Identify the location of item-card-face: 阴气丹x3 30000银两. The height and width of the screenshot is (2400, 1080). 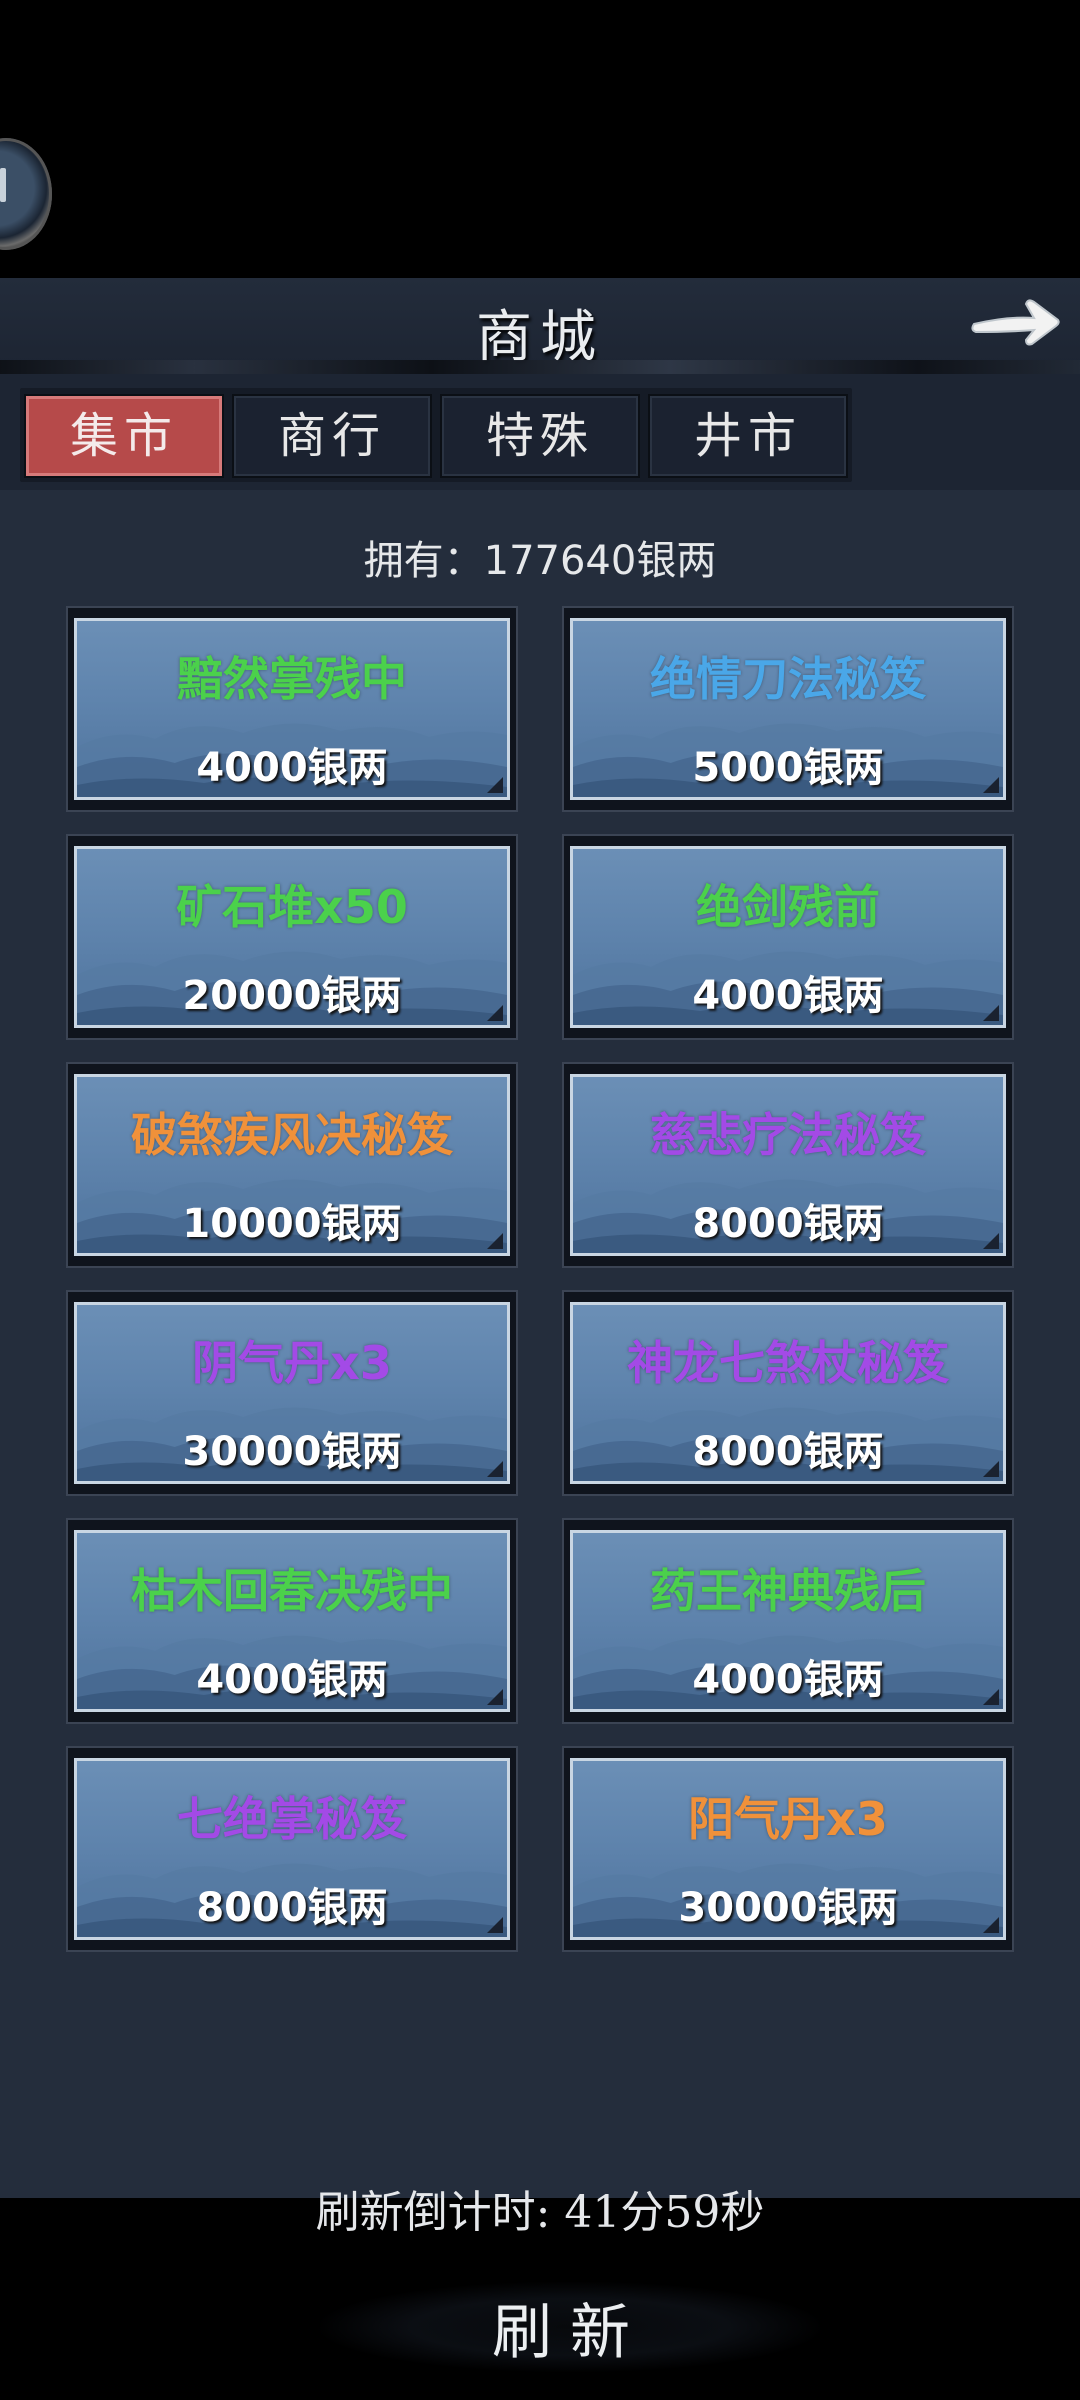
(292, 1393).